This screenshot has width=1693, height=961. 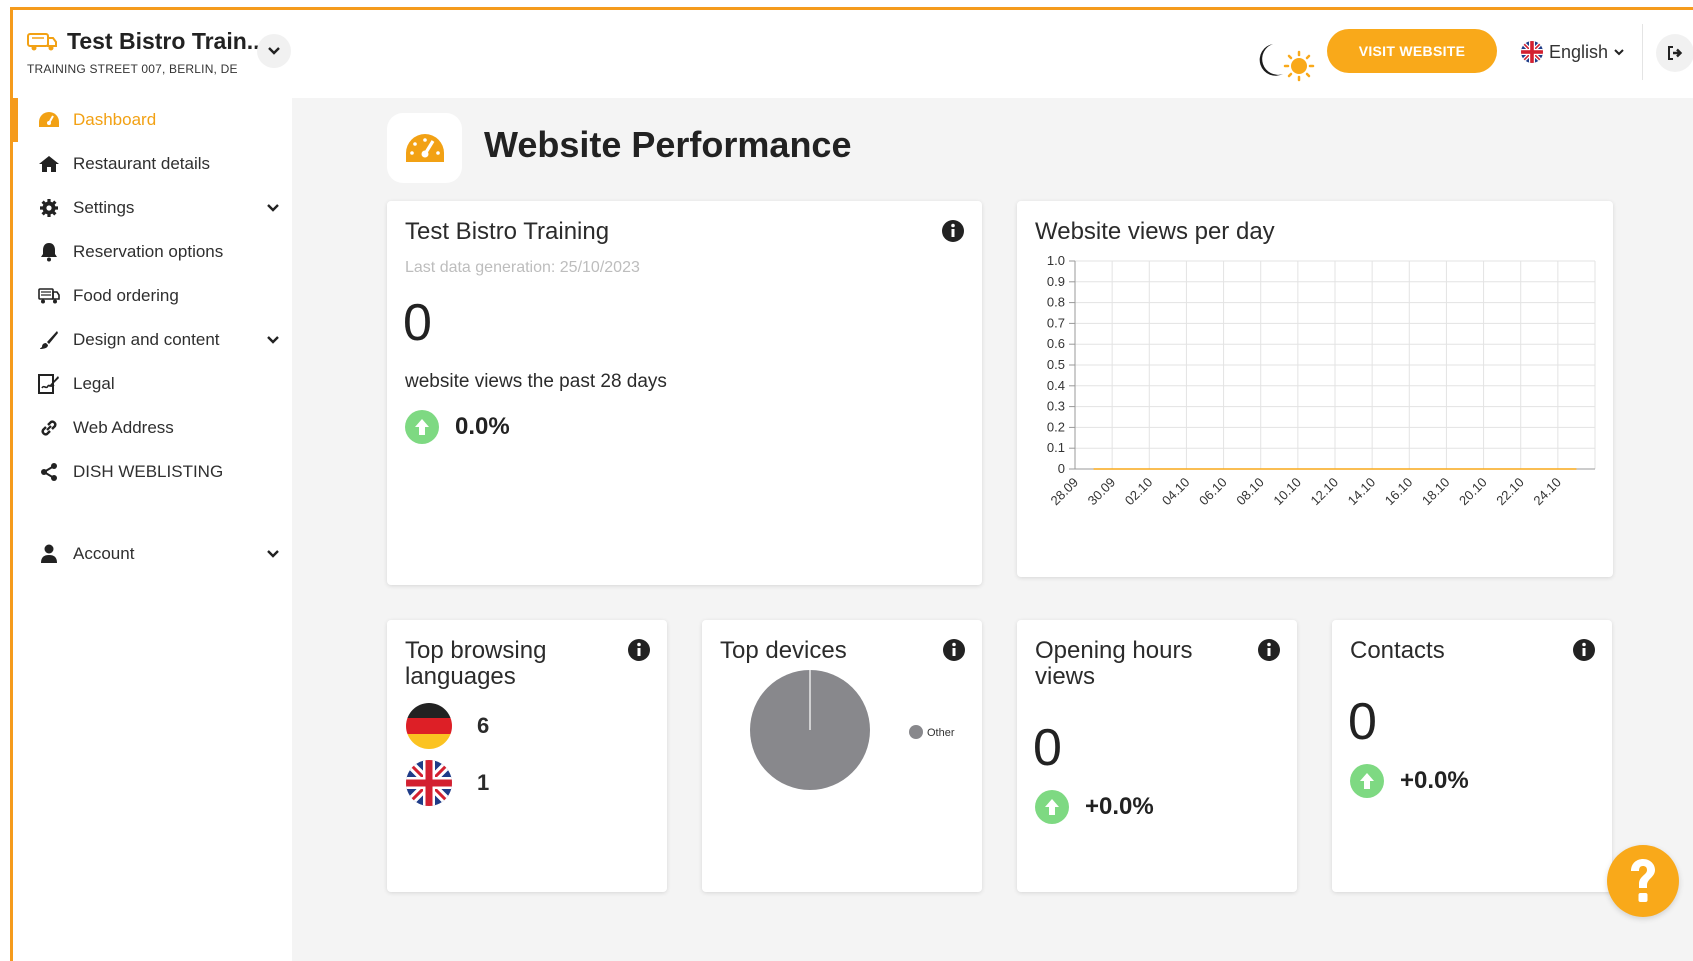 What do you see at coordinates (115, 119) in the screenshot?
I see `sidebar-item-label: Dashboard` at bounding box center [115, 119].